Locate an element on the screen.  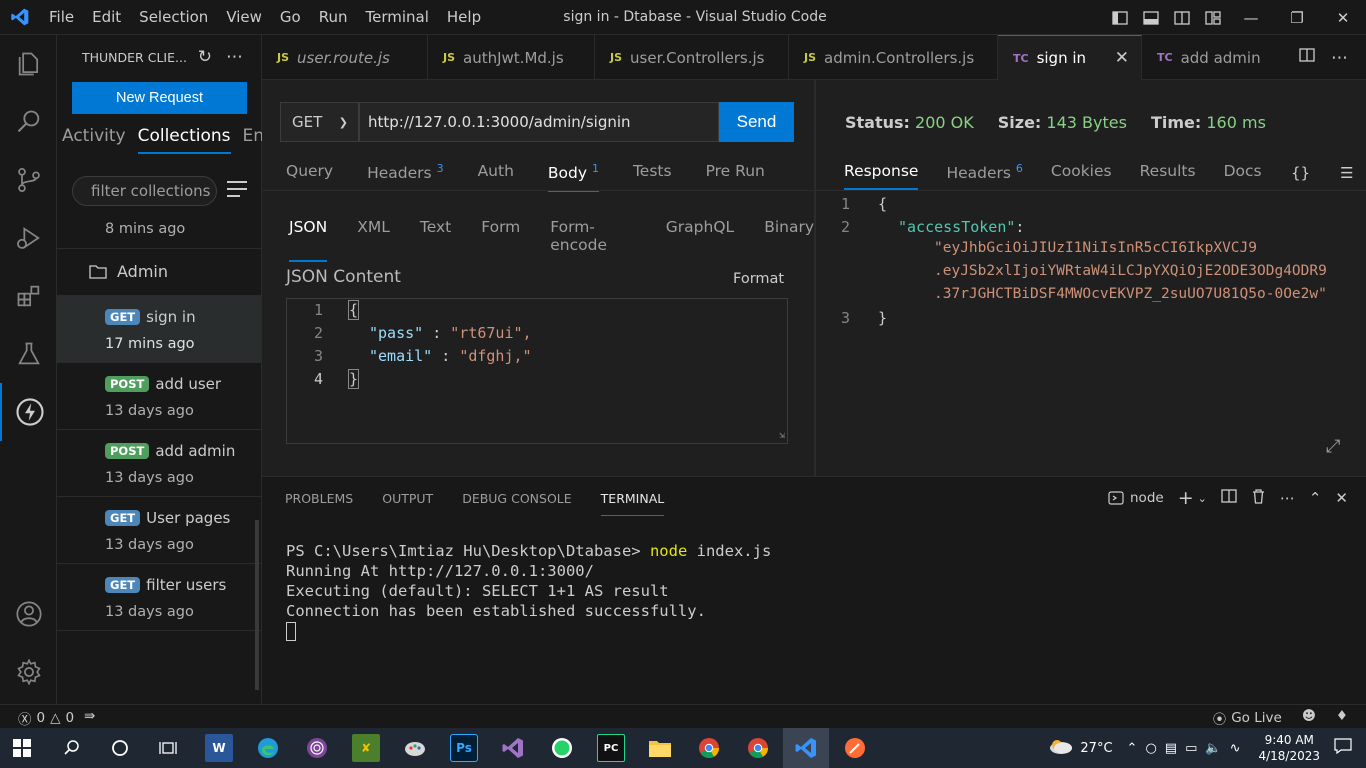
extensions-icon is located at coordinates (28, 296).